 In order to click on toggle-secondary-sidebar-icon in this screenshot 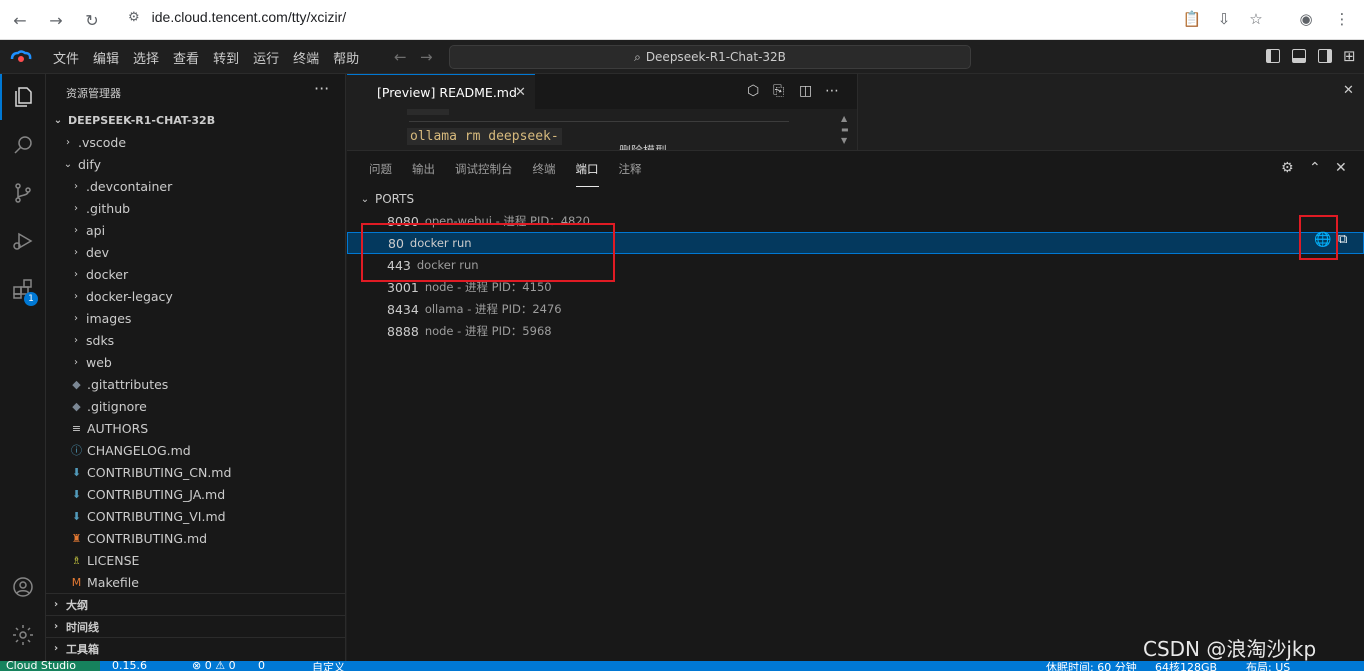, I will do `click(1325, 56)`.